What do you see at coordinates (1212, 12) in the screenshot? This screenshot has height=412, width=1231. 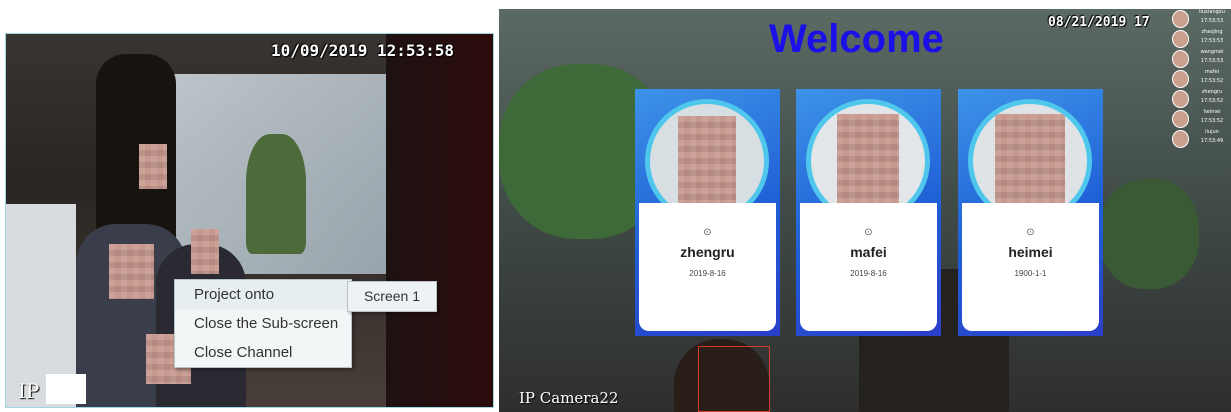 I see `list-item-name: liuxiangxu` at bounding box center [1212, 12].